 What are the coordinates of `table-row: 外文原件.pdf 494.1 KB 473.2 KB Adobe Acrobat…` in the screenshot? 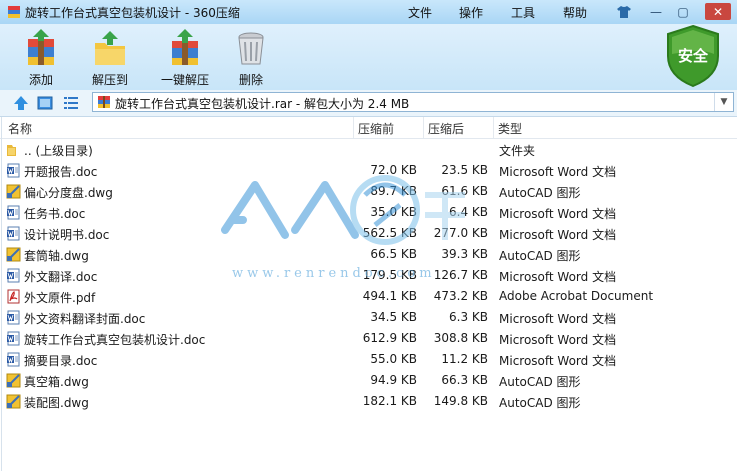 It's located at (368, 296).